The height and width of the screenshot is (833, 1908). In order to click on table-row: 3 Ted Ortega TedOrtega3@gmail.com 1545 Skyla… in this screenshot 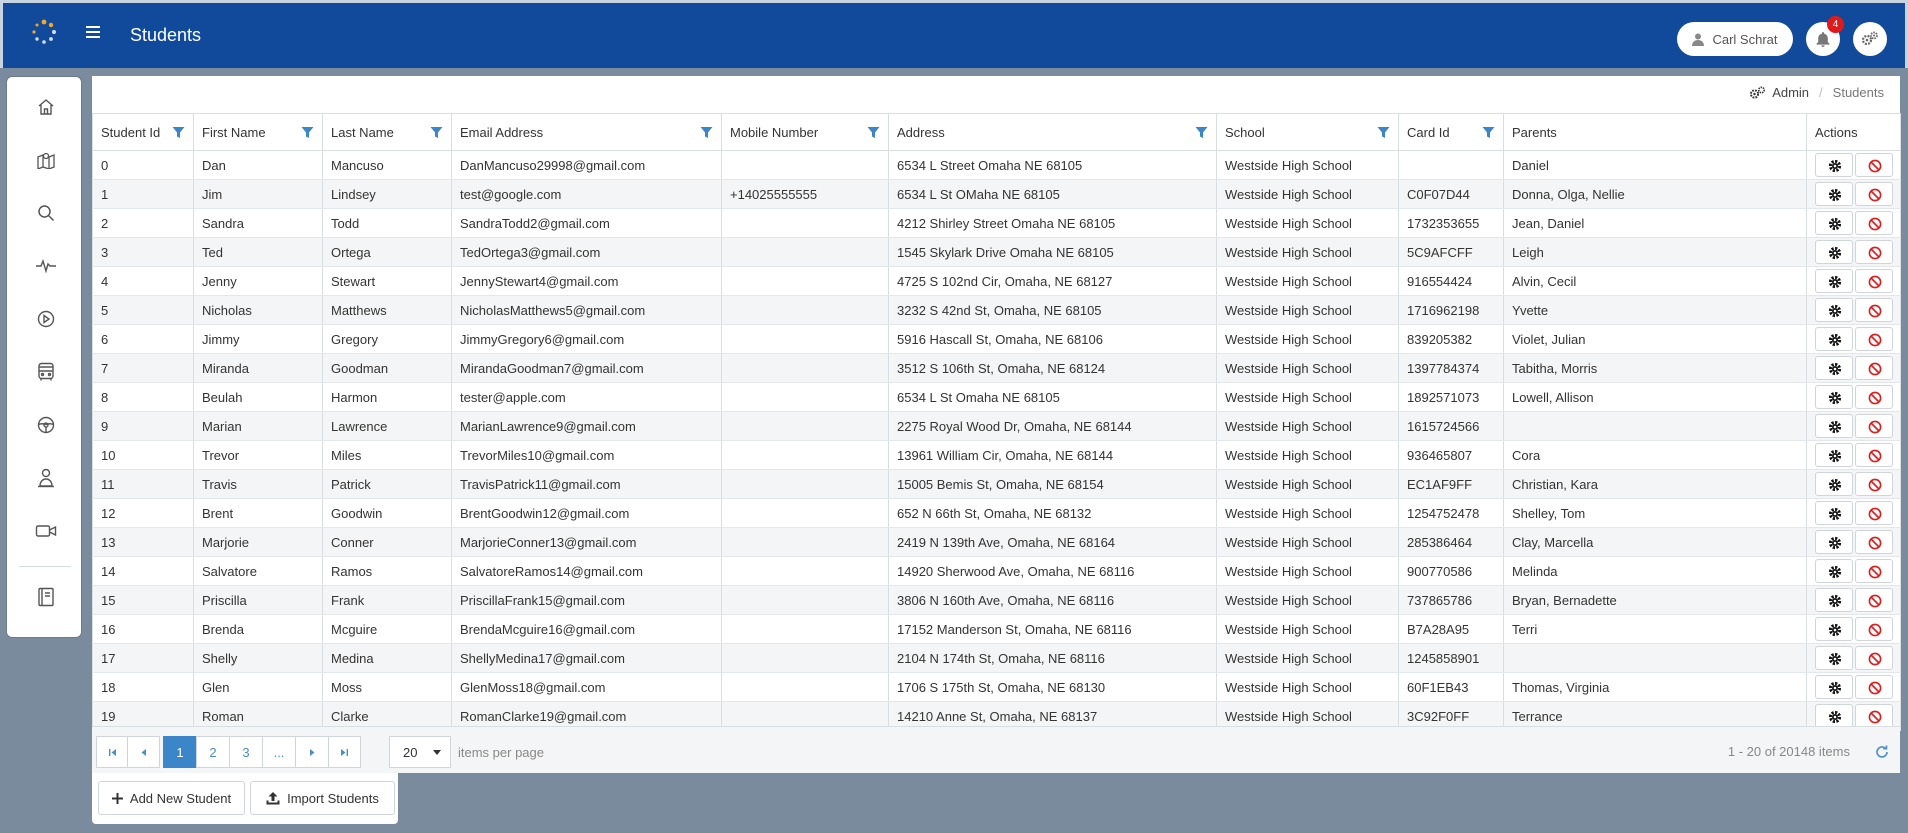, I will do `click(996, 252)`.